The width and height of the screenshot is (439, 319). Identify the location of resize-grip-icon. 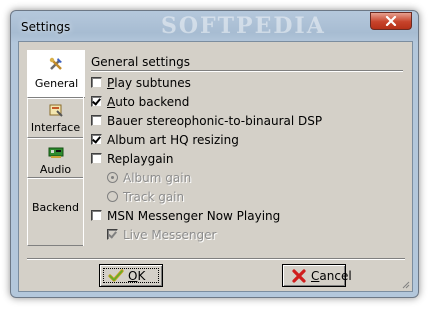
(405, 284).